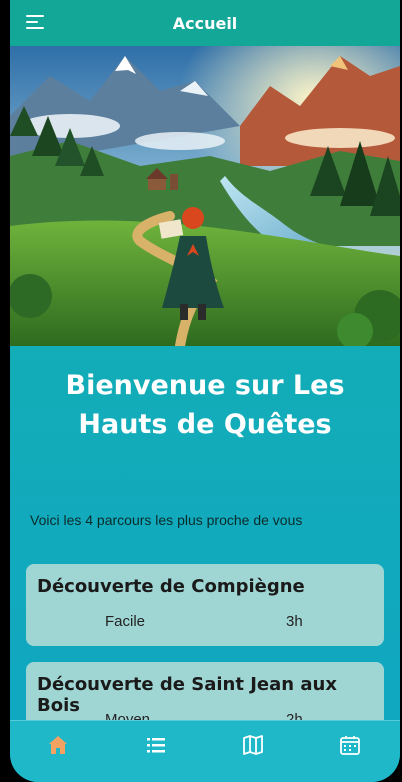  I want to click on welcome-title: Bienvenue sur Les Hauts de Quêtes, so click(205, 405).